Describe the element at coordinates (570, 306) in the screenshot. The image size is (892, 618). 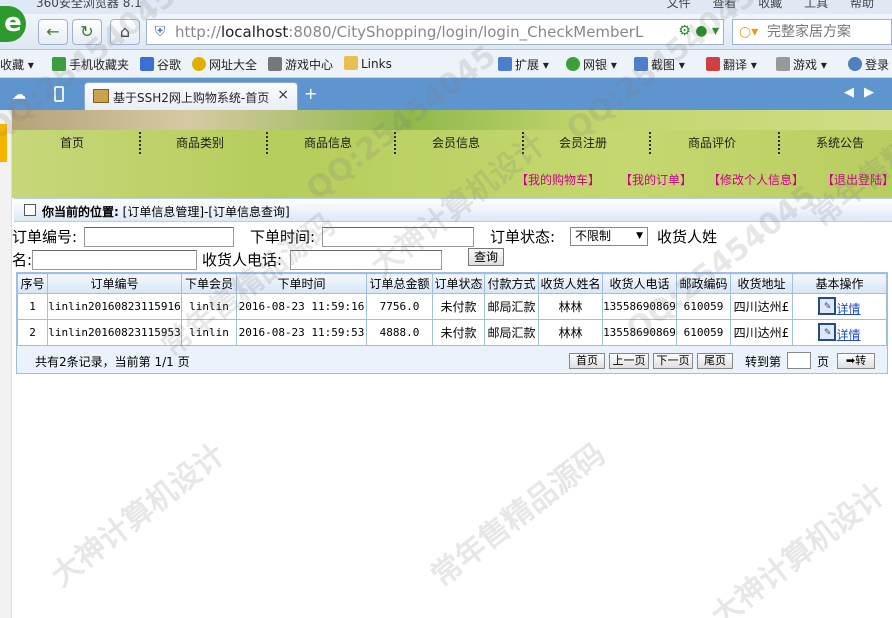
I see `cell-receiver: 林林` at that location.